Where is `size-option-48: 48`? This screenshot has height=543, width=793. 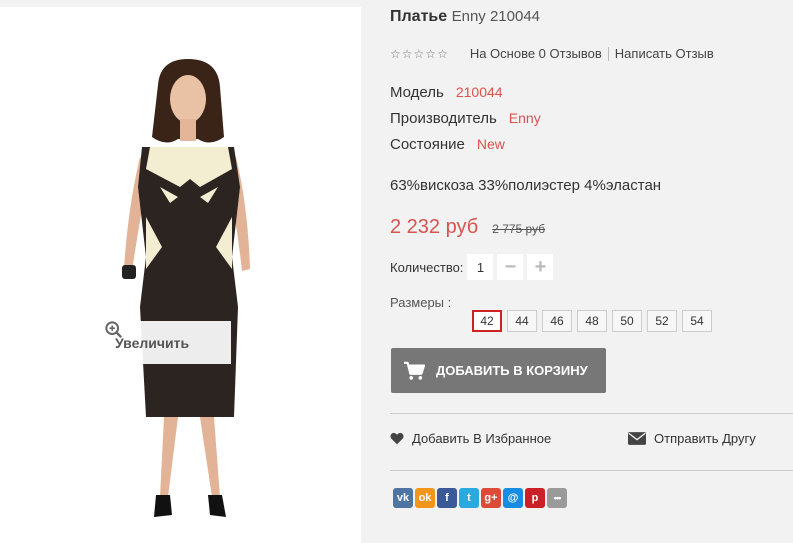
size-option-48: 48 is located at coordinates (592, 321).